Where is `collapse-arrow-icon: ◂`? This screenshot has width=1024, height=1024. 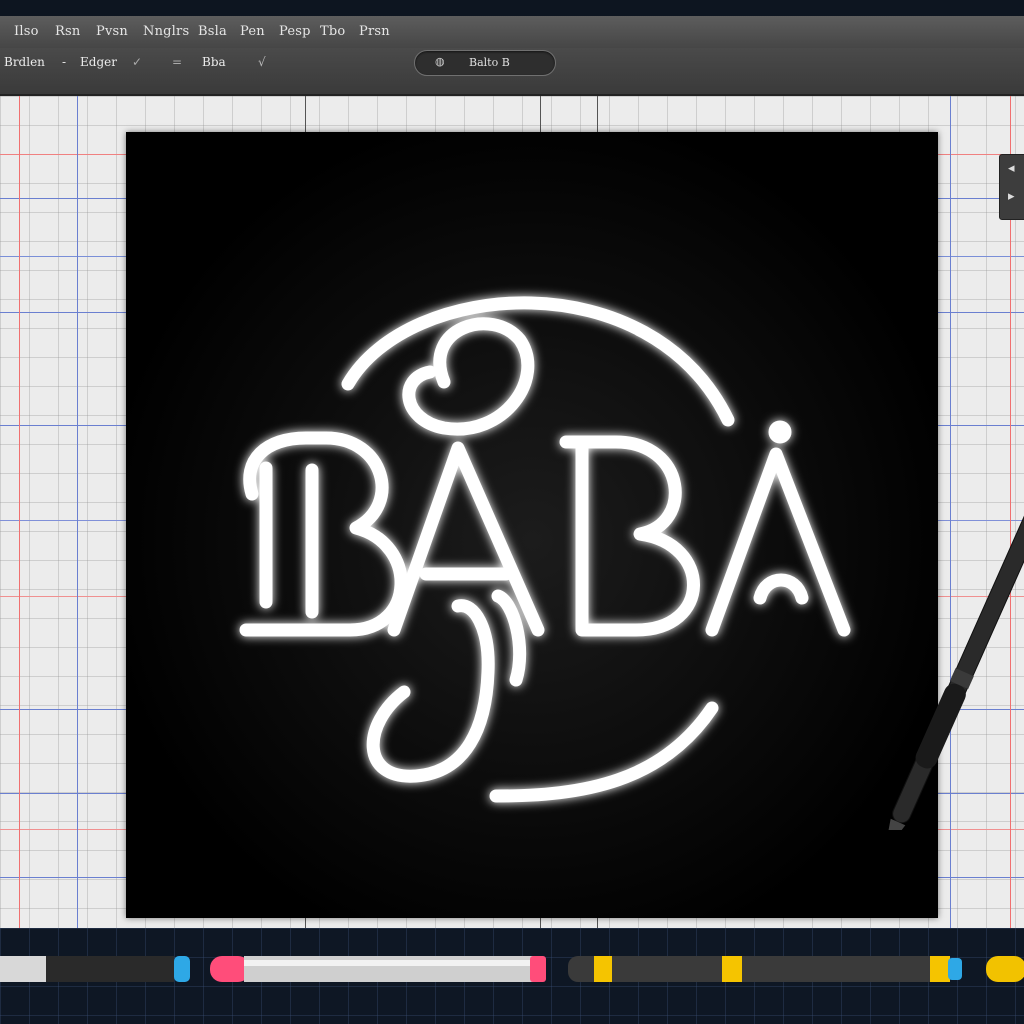
collapse-arrow-icon: ◂ is located at coordinates (1011, 168).